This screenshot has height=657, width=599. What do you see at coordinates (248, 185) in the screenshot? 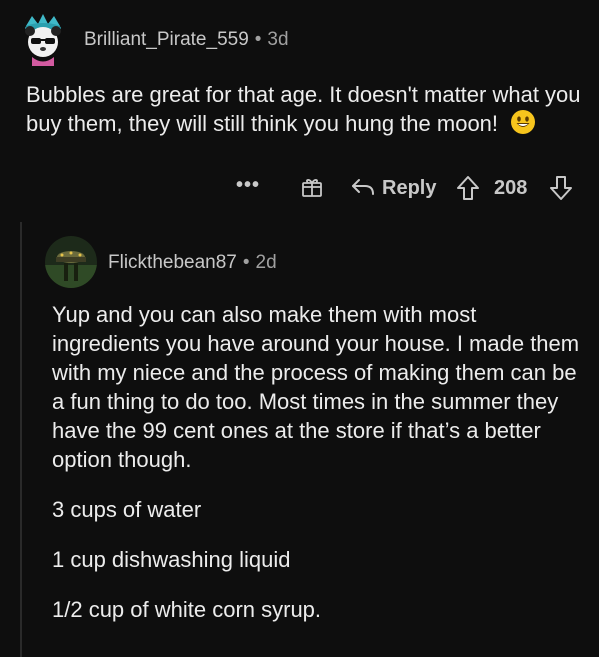
I see `more-options-button: •••` at bounding box center [248, 185].